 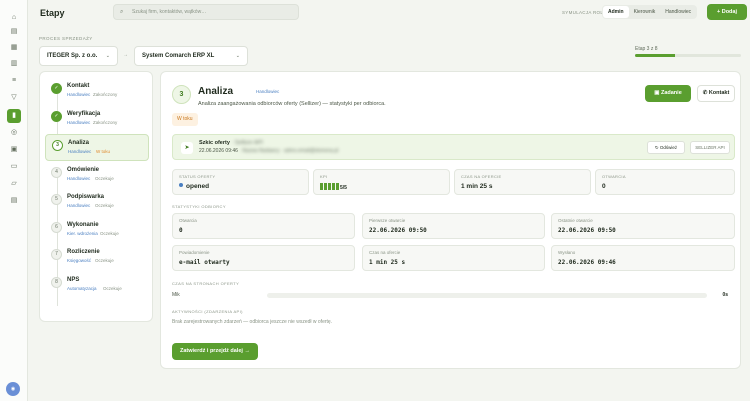 What do you see at coordinates (727, 12) in the screenshot?
I see `add-button: + Dodaj` at bounding box center [727, 12].